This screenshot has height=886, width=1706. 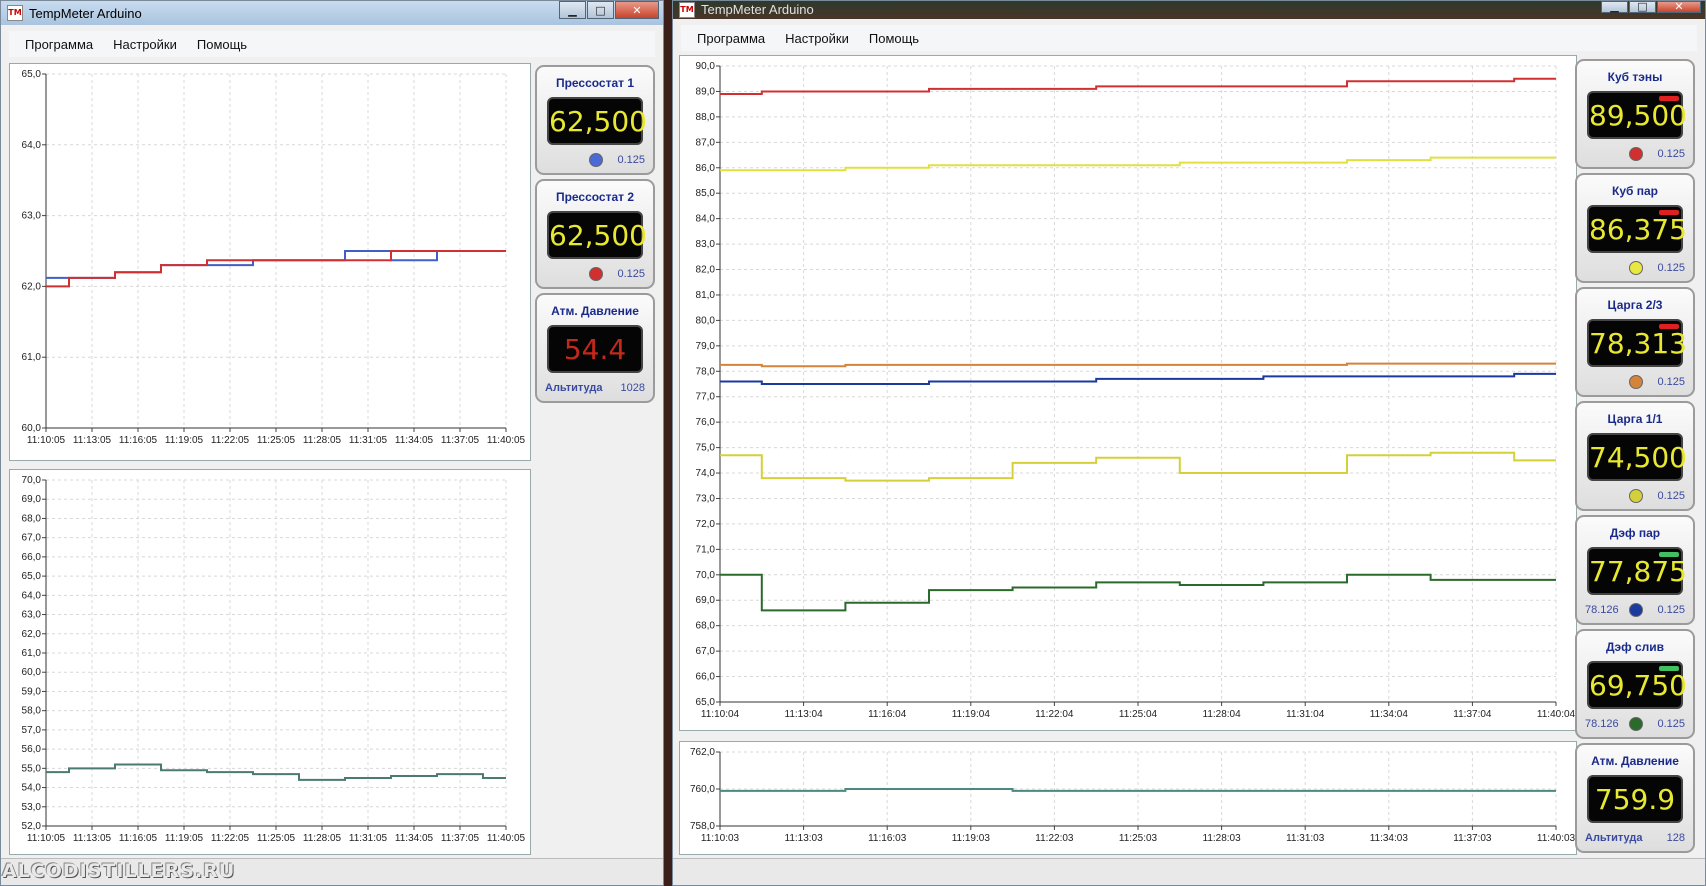 What do you see at coordinates (595, 83) in the screenshot?
I see `sensor-title: Прессостат 1` at bounding box center [595, 83].